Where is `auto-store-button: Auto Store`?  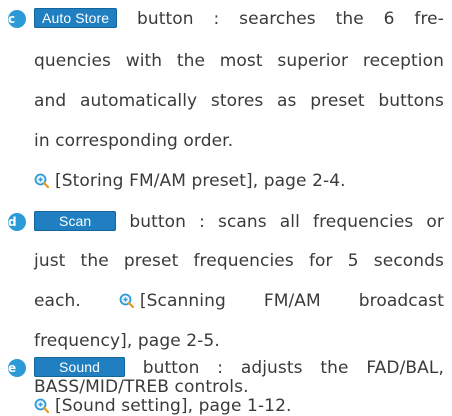 auto-store-button: Auto Store is located at coordinates (76, 18).